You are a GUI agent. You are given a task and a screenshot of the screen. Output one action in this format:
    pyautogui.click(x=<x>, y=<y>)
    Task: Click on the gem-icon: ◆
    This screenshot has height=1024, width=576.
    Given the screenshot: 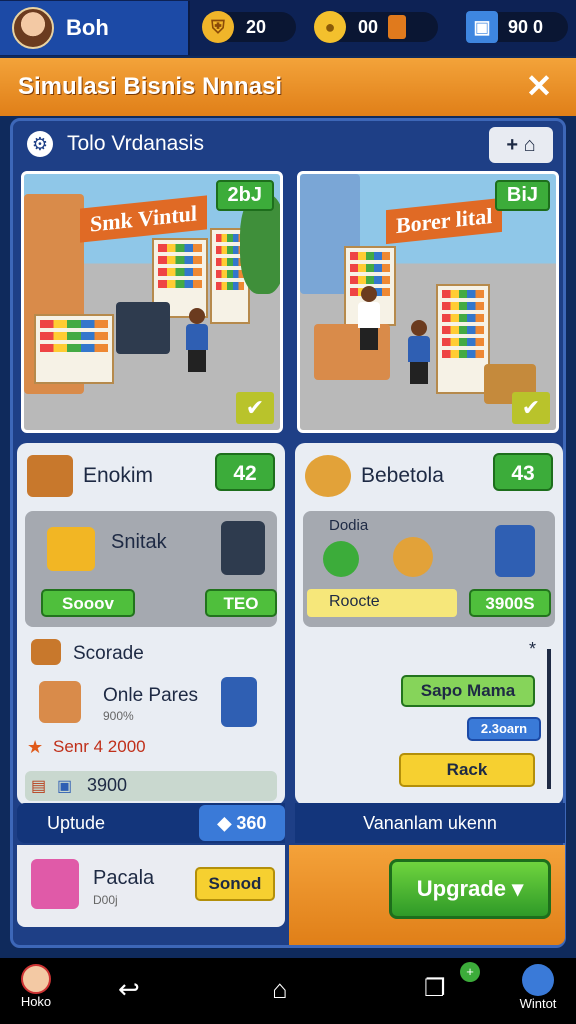 What is the action you would take?
    pyautogui.click(x=227, y=823)
    